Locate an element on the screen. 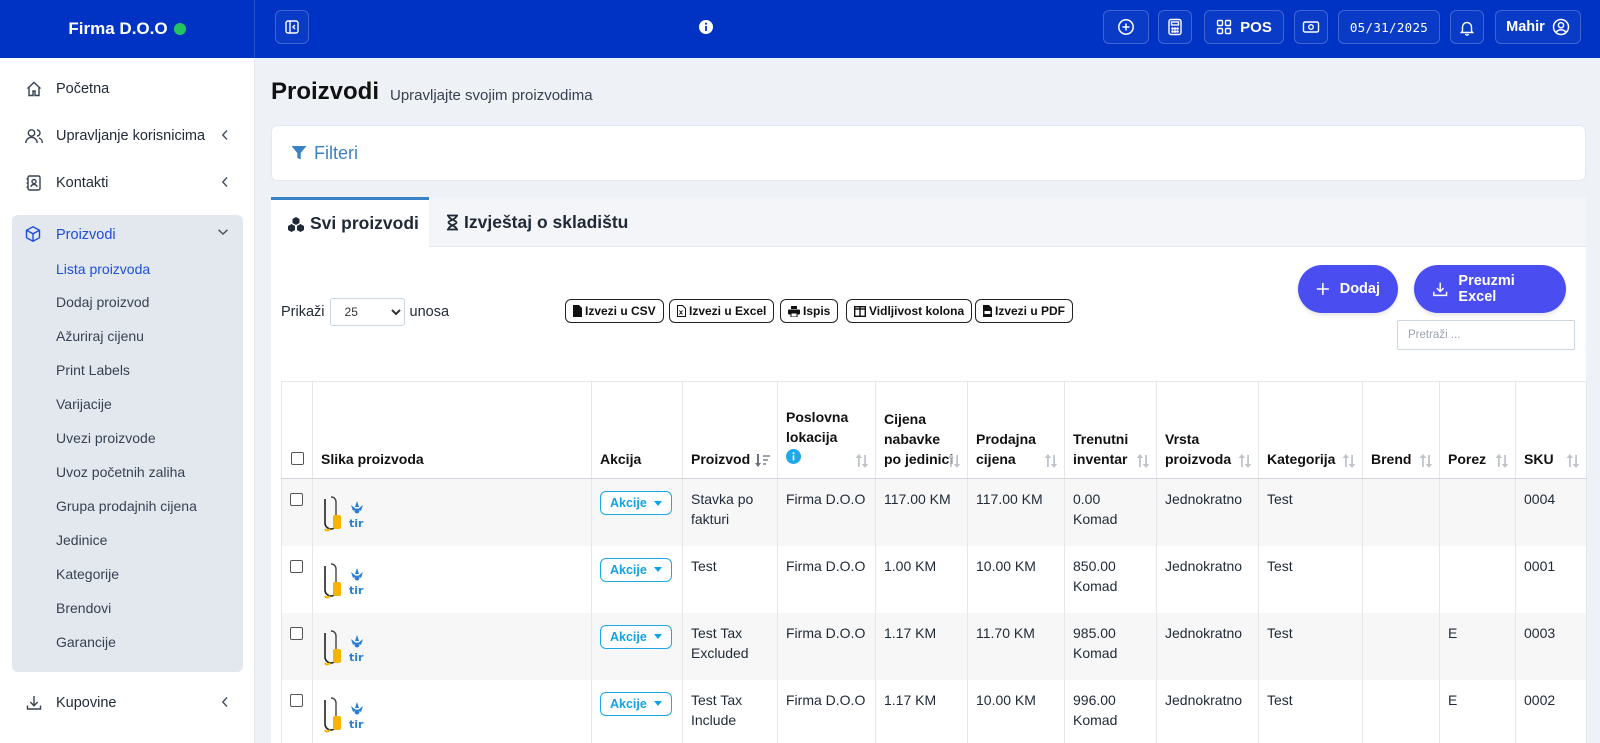 This screenshot has width=1600, height=743. column-header-location: Poslovna lokacija is located at coordinates (826, 430).